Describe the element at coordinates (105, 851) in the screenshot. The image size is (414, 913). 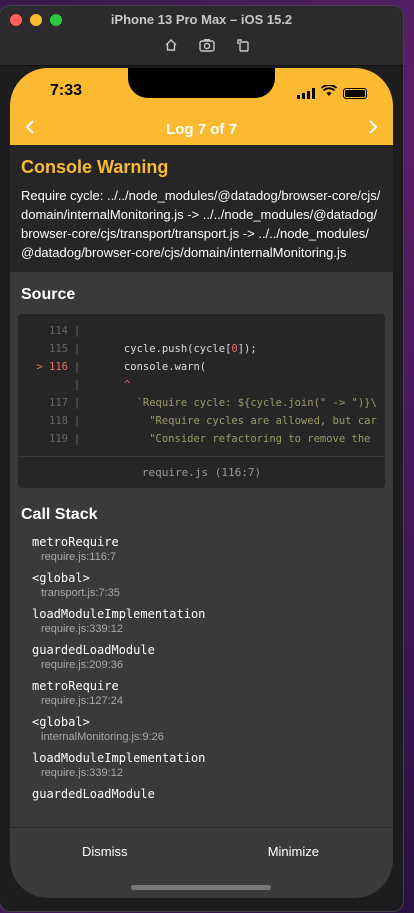
I see `dismiss-button: Dismiss` at that location.